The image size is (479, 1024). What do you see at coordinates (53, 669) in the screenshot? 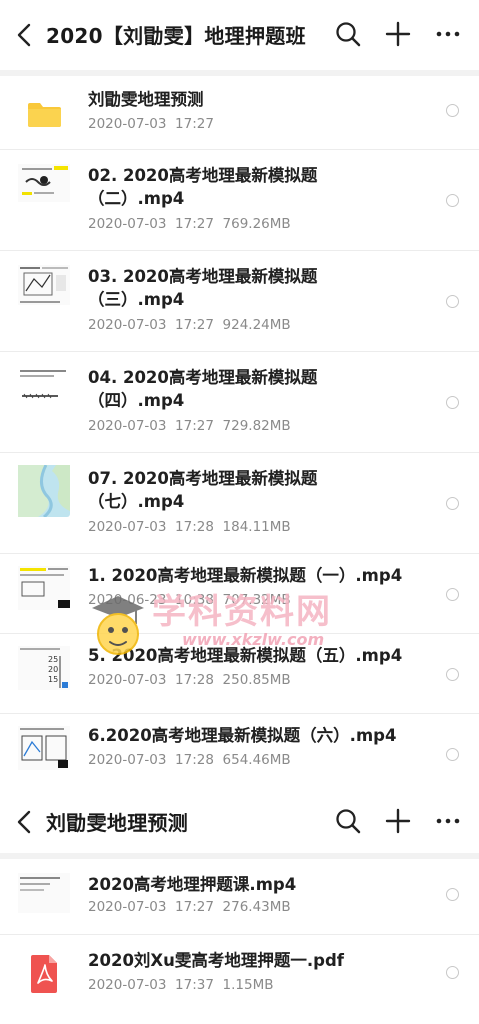
I see `svg-text: 20` at bounding box center [53, 669].